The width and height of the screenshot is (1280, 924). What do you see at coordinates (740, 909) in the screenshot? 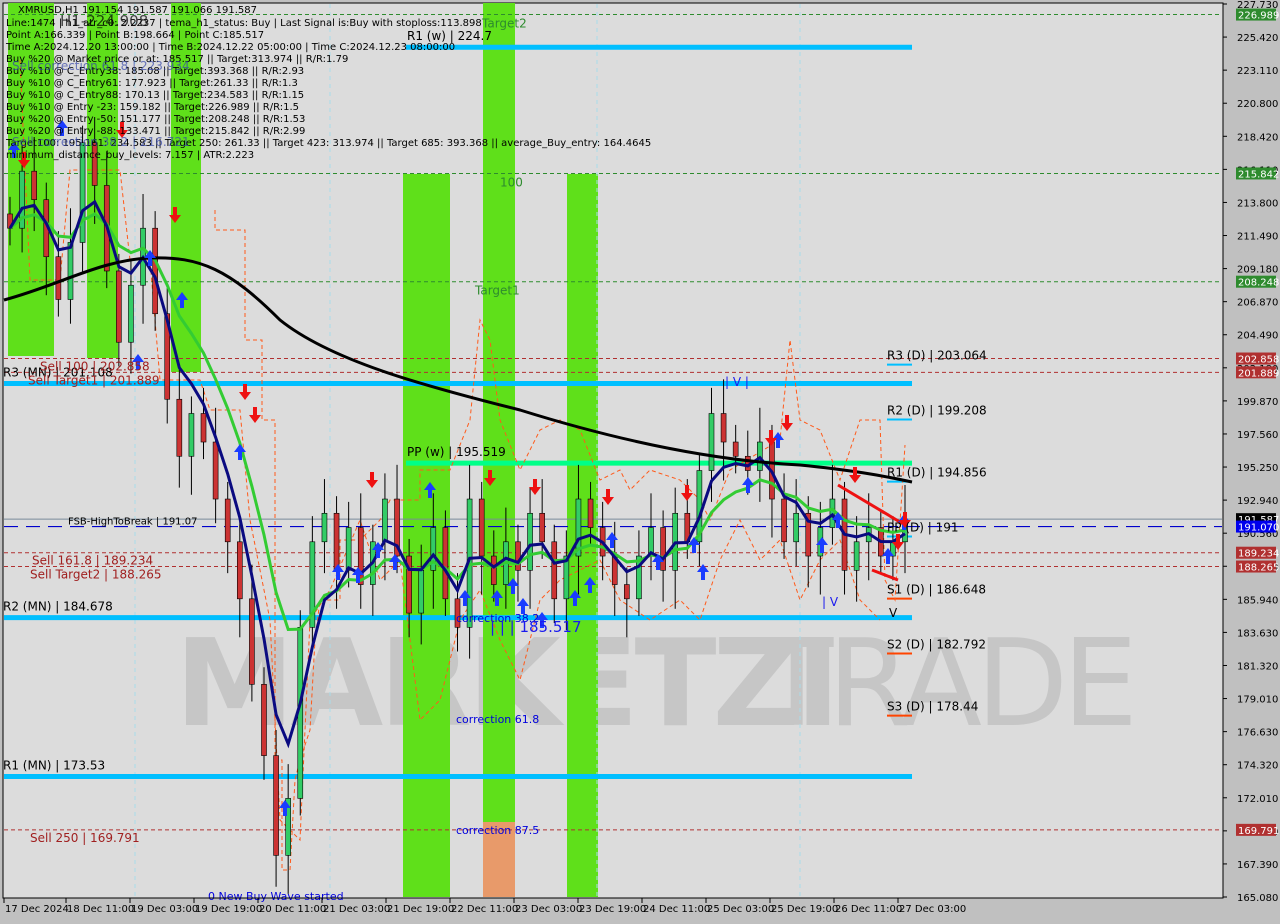
I see `x-tick-label: 25 Dec 03:00` at bounding box center [740, 909].